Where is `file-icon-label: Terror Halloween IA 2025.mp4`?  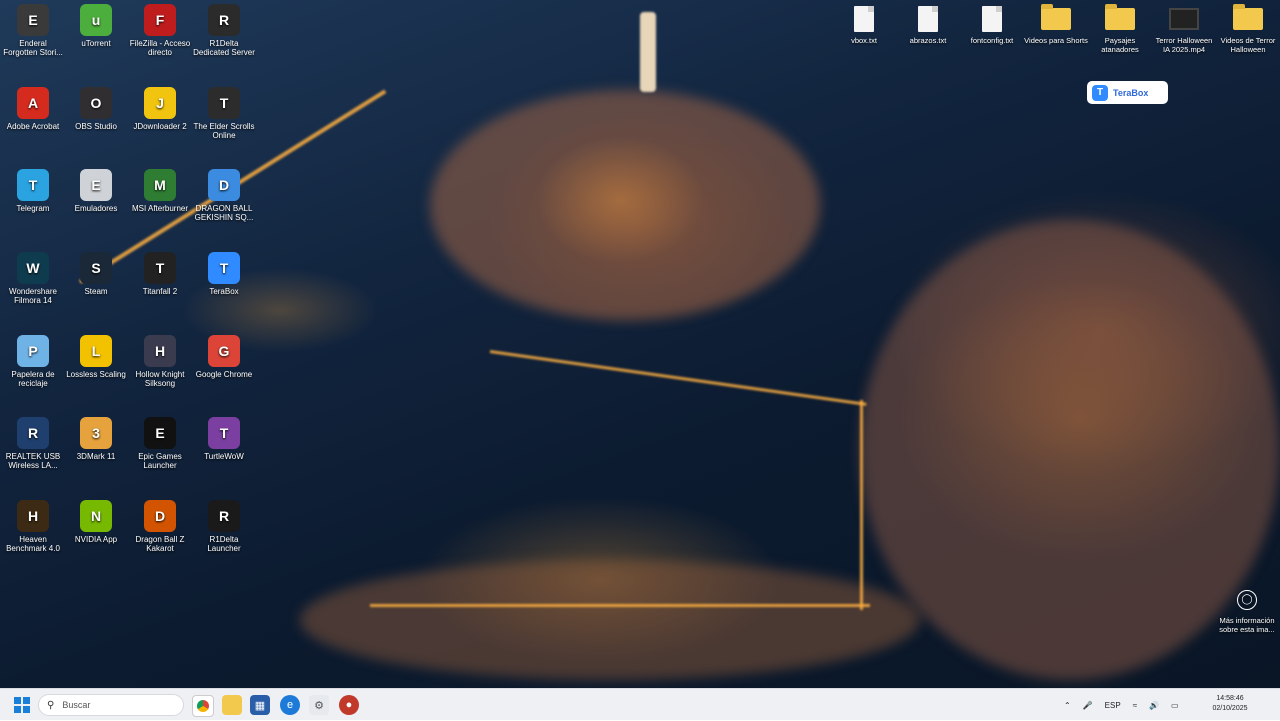
file-icon-label: Terror Halloween IA 2025.mp4 is located at coordinates (1184, 45).